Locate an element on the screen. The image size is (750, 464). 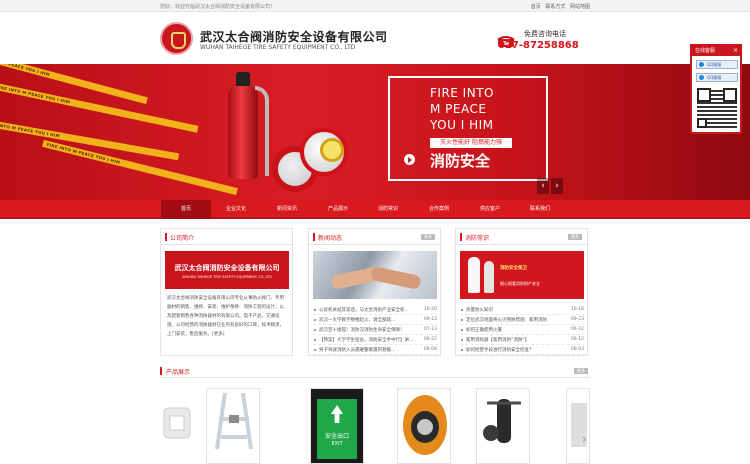
list-item: 武汉百十姐喵！消防汉消防生命安全保障！ 07-13 is located at coordinates (375, 330).